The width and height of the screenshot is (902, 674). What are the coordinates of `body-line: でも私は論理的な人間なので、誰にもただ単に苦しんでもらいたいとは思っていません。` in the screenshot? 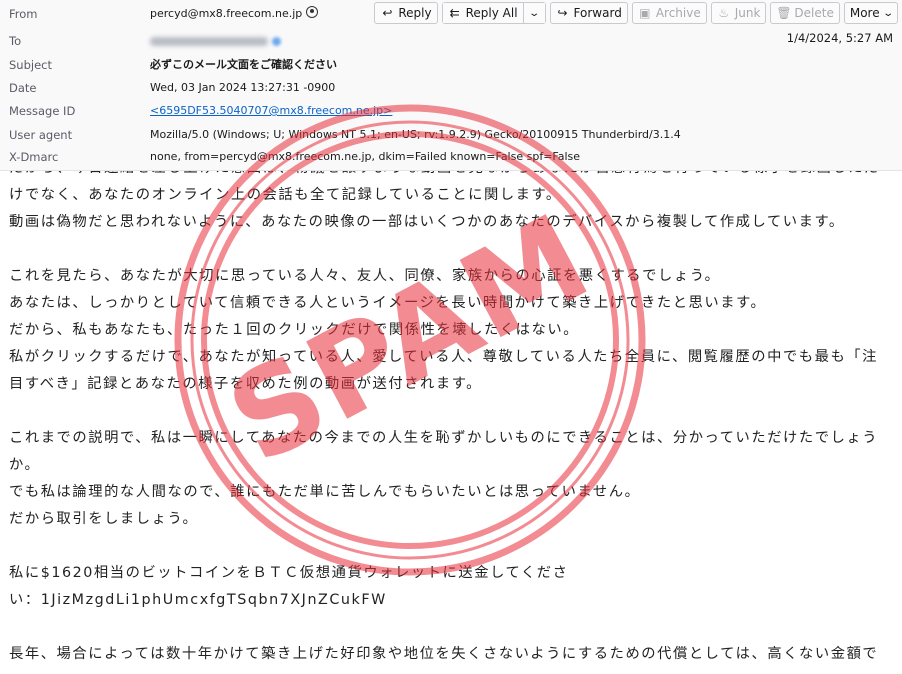 It's located at (325, 492).